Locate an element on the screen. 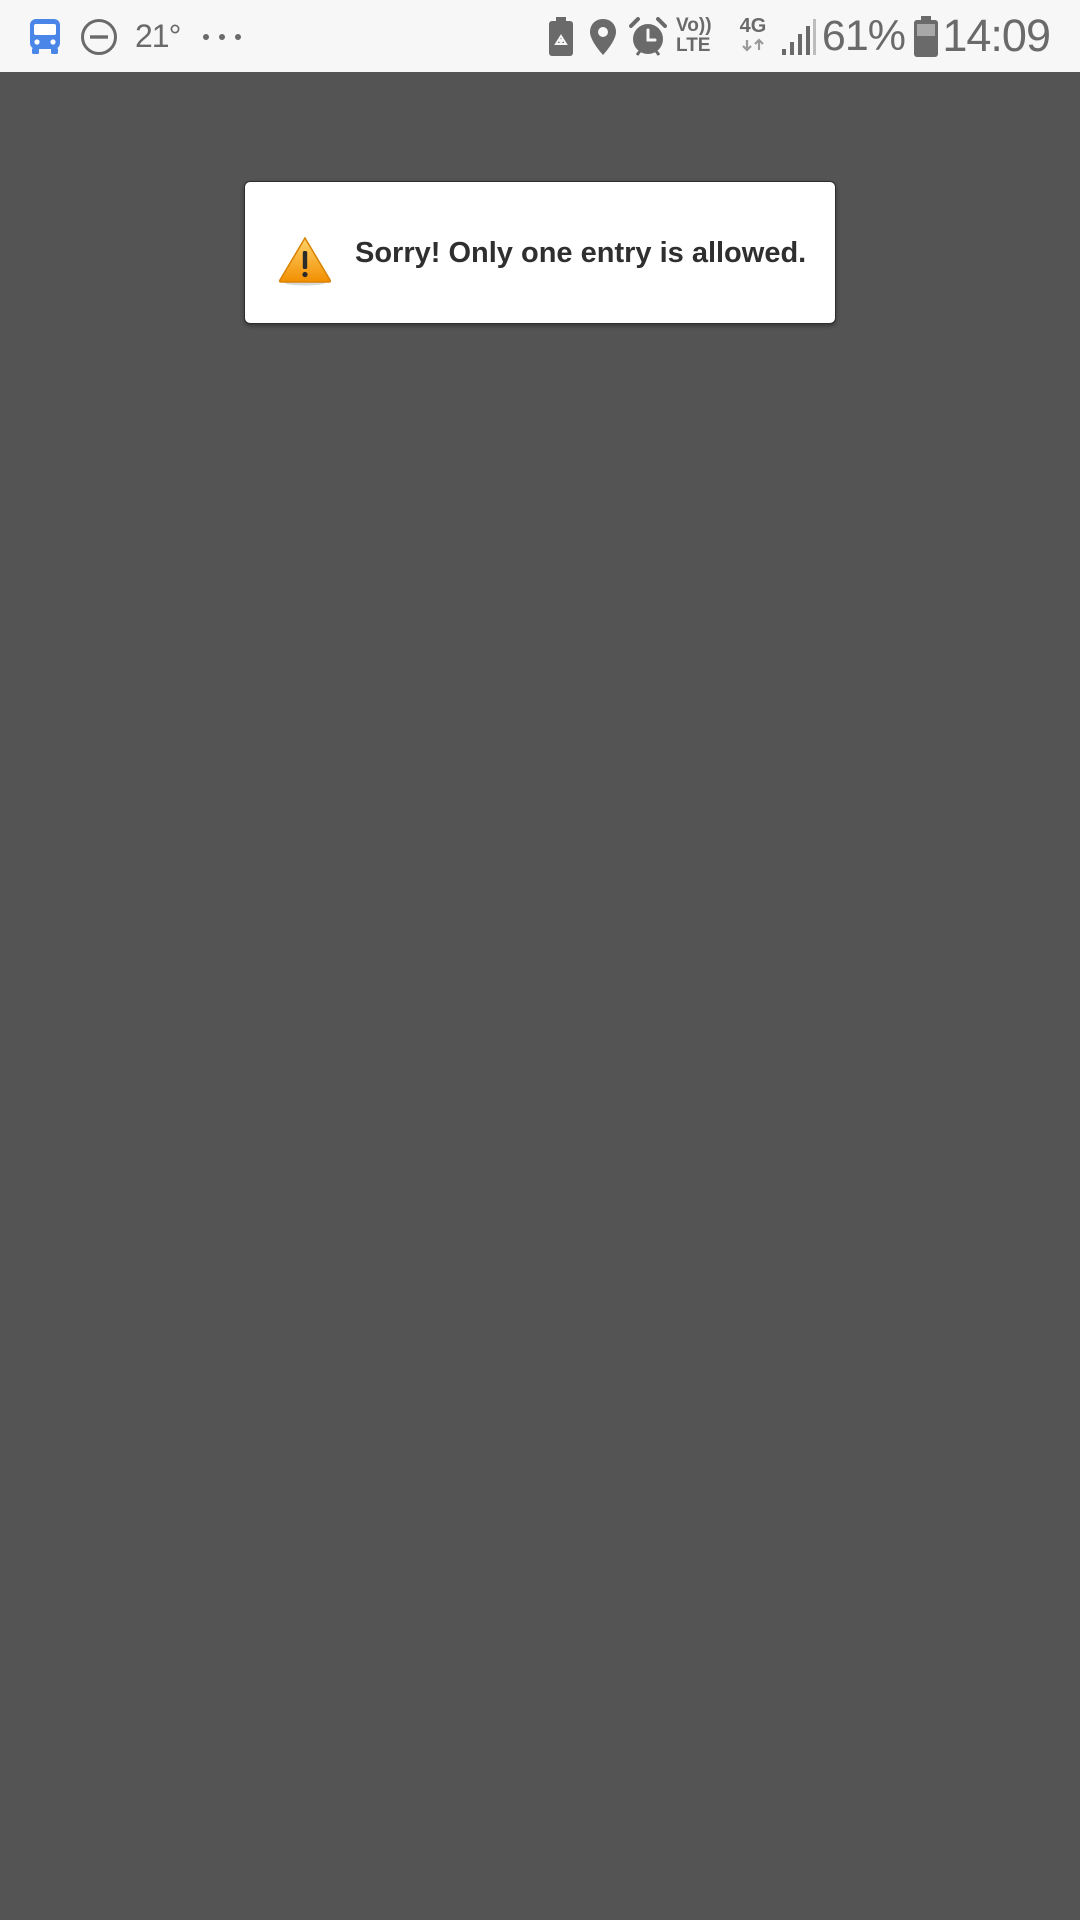 The image size is (1080, 1920). battery-percent-text: 61% is located at coordinates (863, 35).